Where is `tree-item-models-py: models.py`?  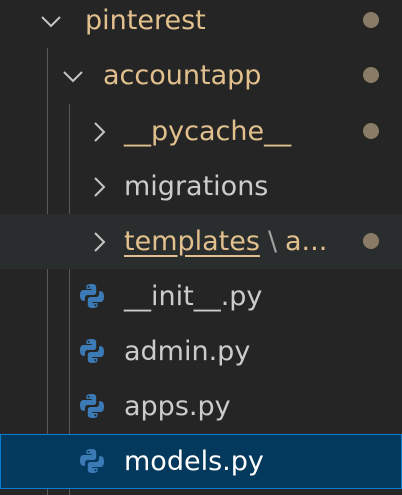
tree-item-models-py: models.py is located at coordinates (201, 461).